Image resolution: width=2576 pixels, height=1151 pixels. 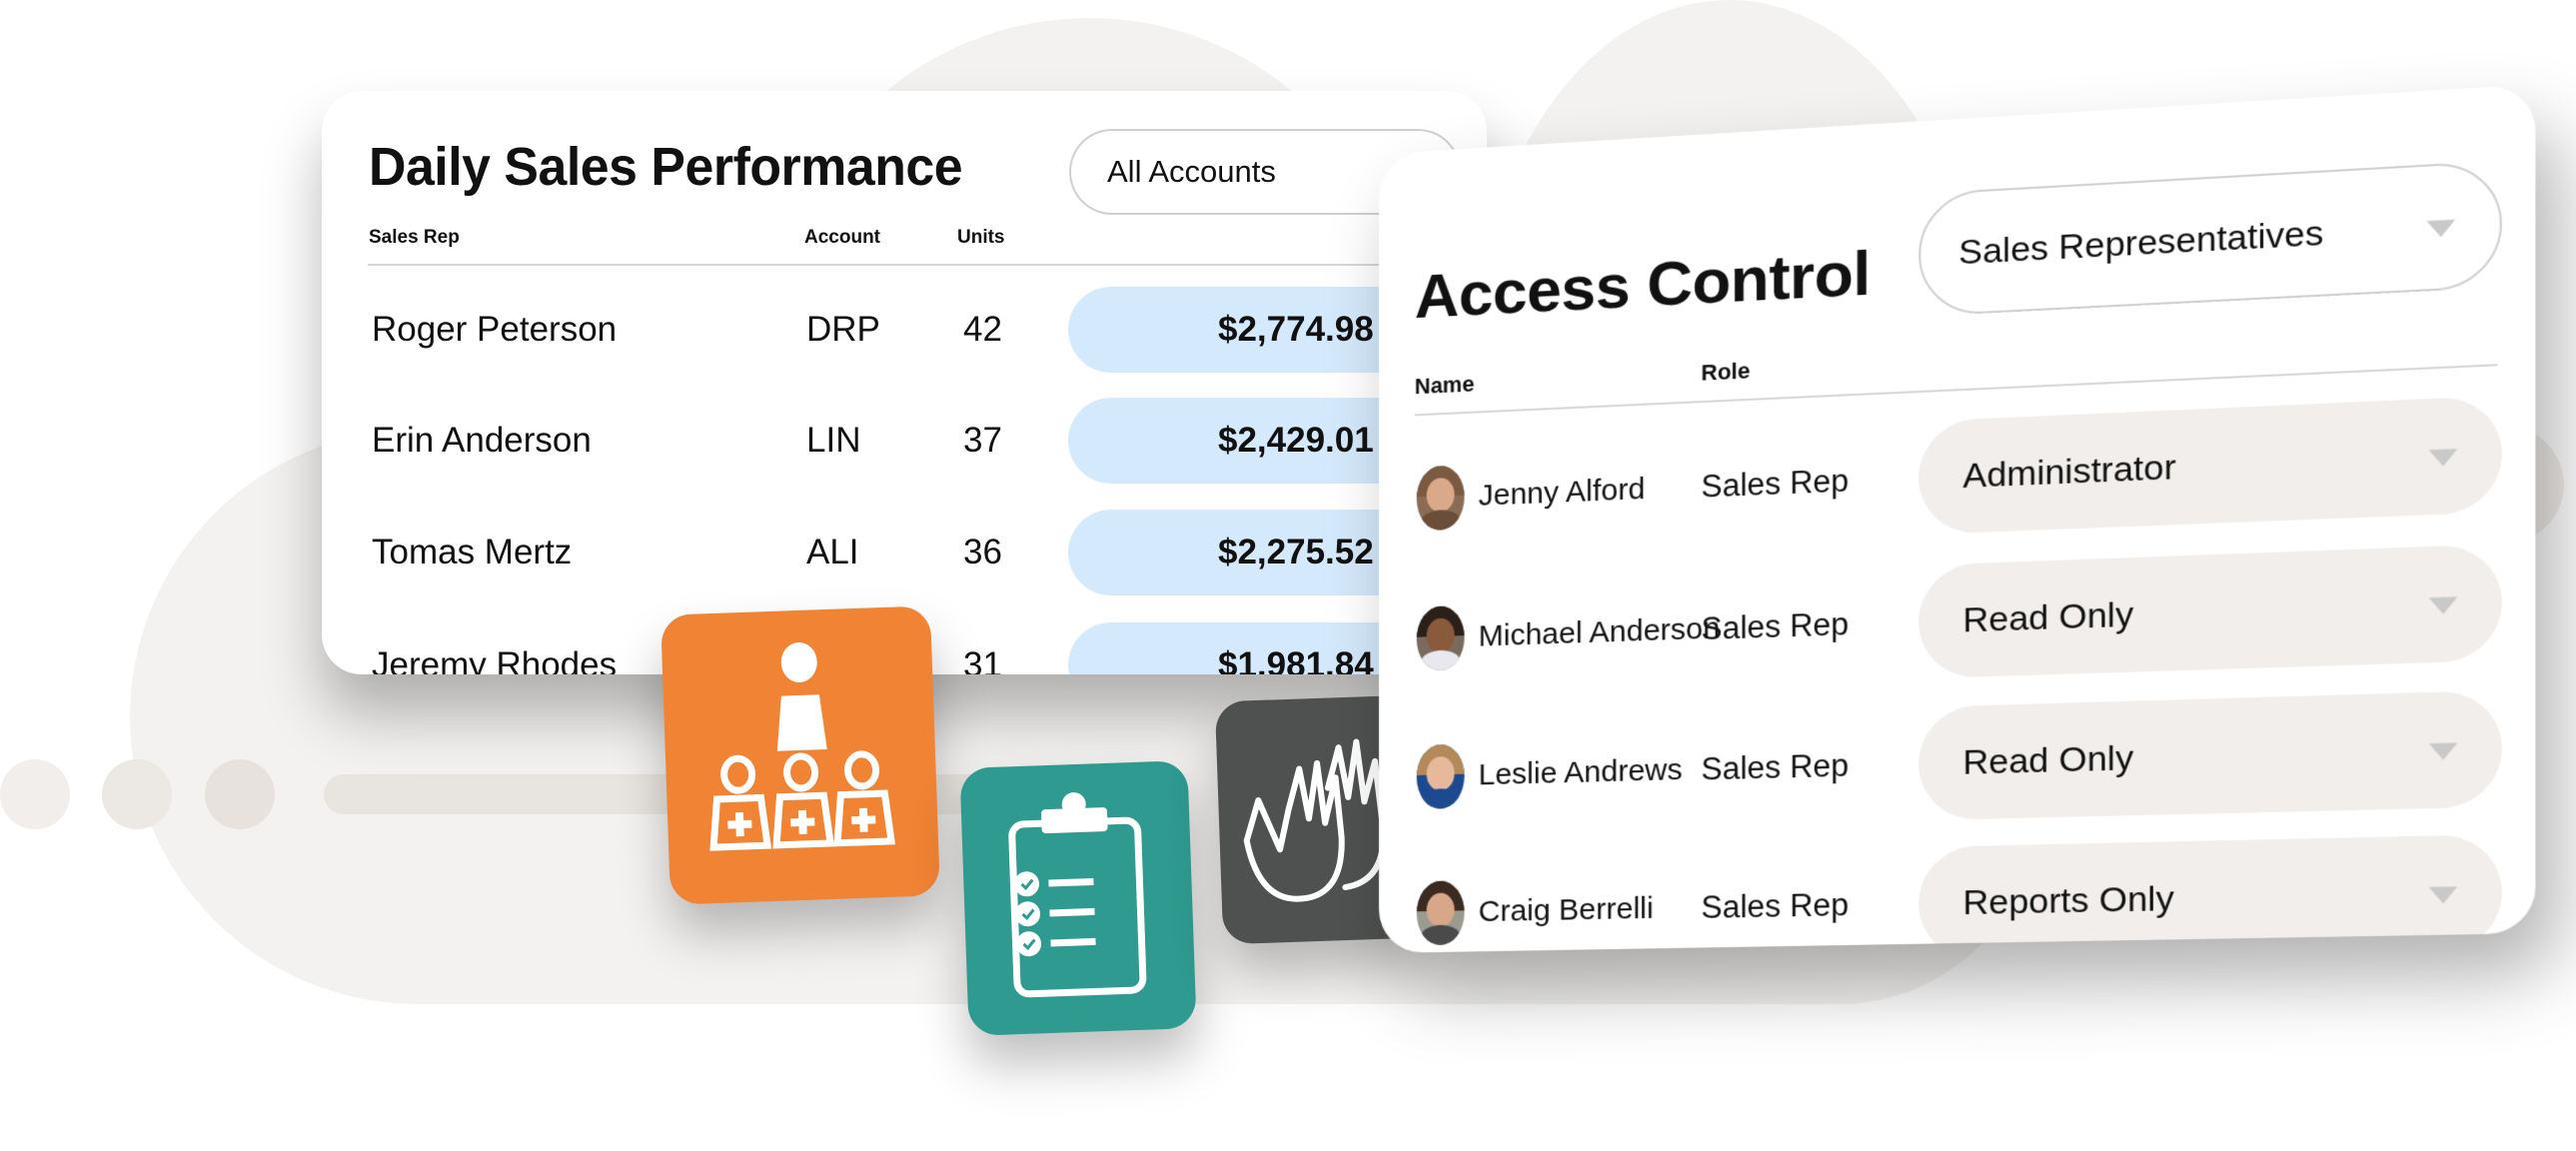 What do you see at coordinates (981, 237) in the screenshot?
I see `column-header-units: Units` at bounding box center [981, 237].